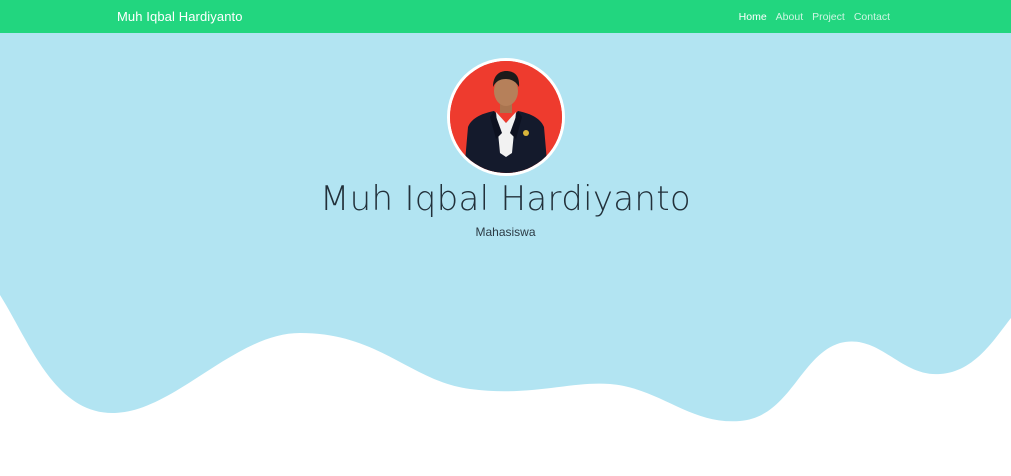  I want to click on nav-link-about: About, so click(789, 17).